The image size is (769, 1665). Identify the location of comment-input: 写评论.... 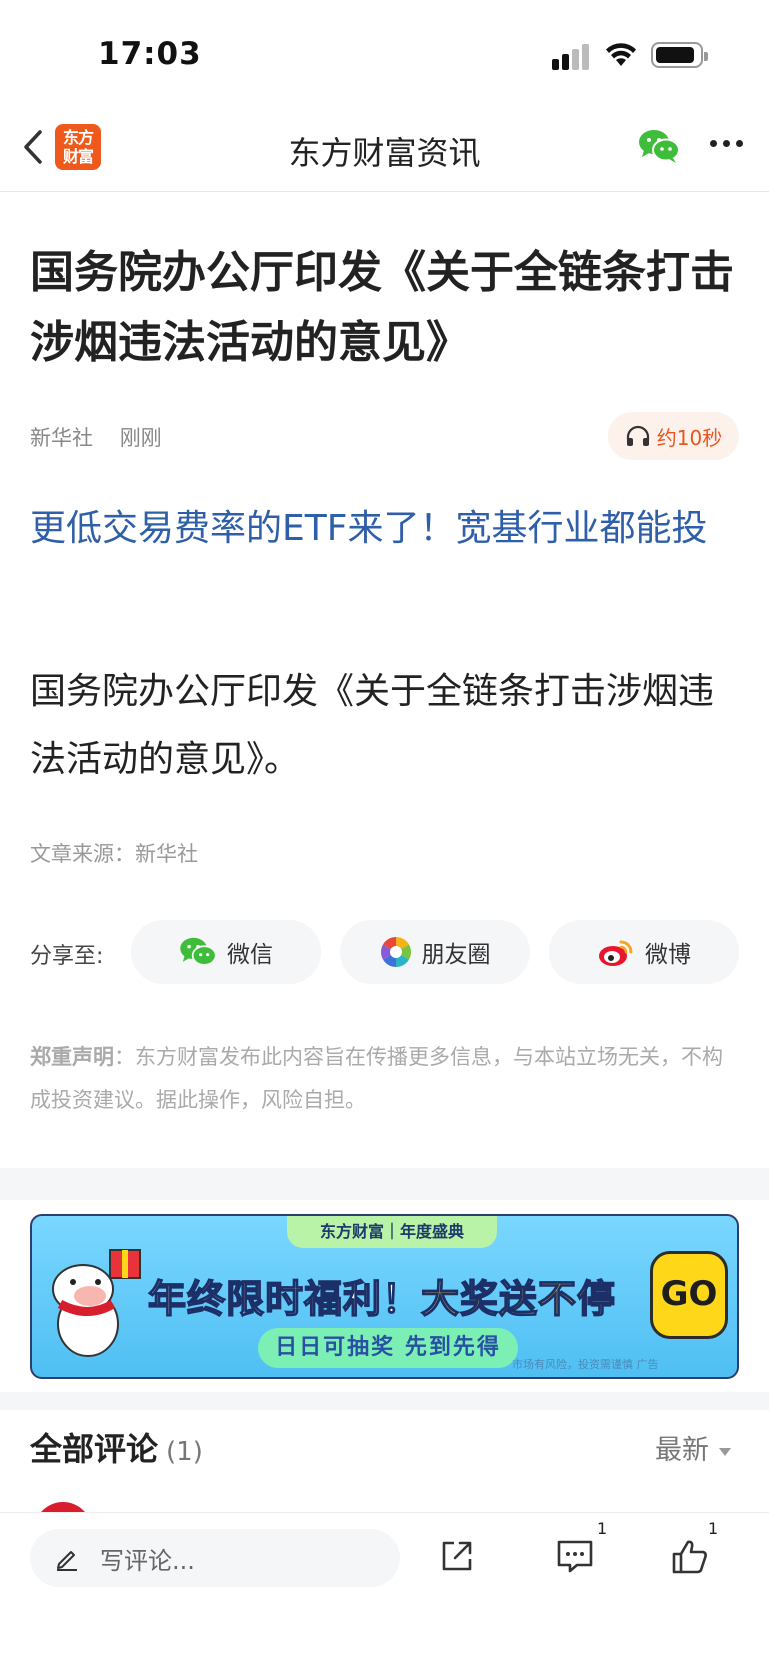
(215, 1558).